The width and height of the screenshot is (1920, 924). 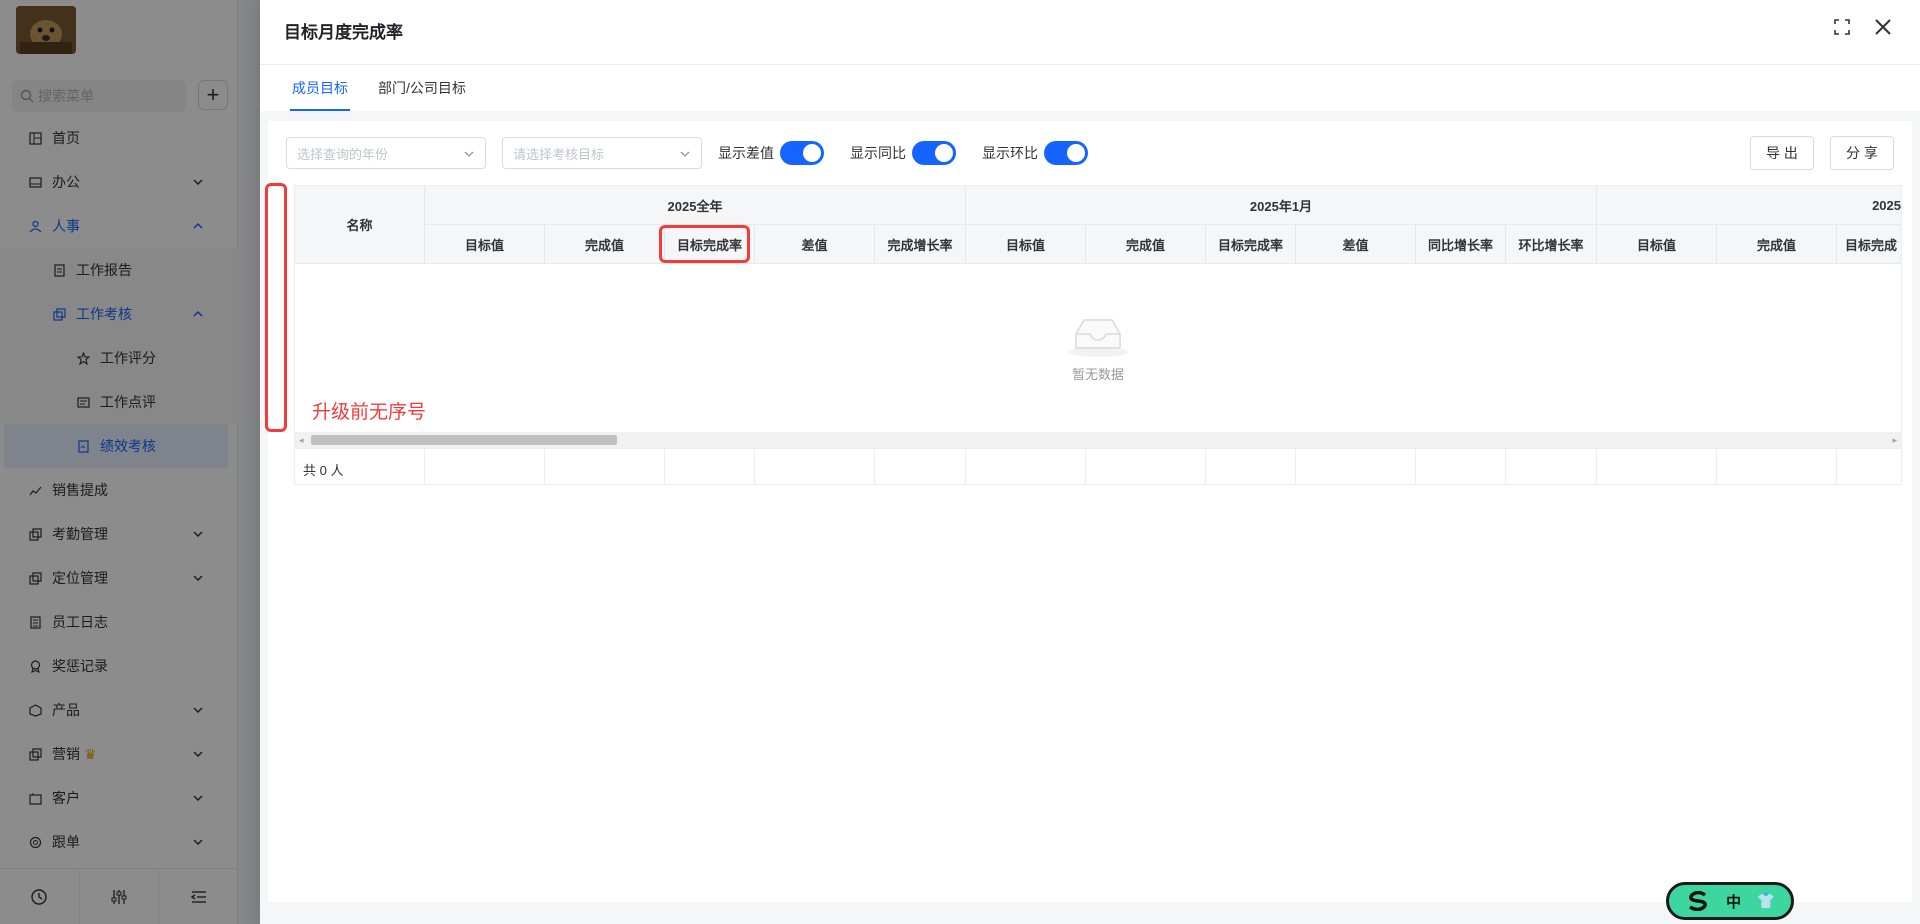 What do you see at coordinates (422, 88) in the screenshot?
I see `tab-department-goals: 部门/公司目标` at bounding box center [422, 88].